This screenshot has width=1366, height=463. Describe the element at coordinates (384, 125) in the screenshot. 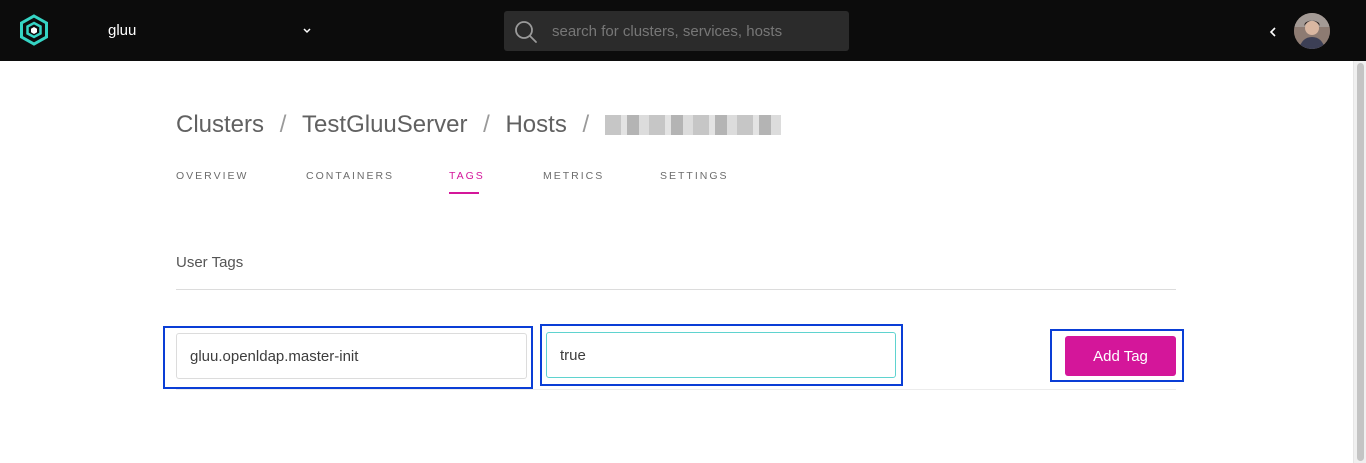

I see `breadcrumb-cluster-name: TestGluuServer` at that location.